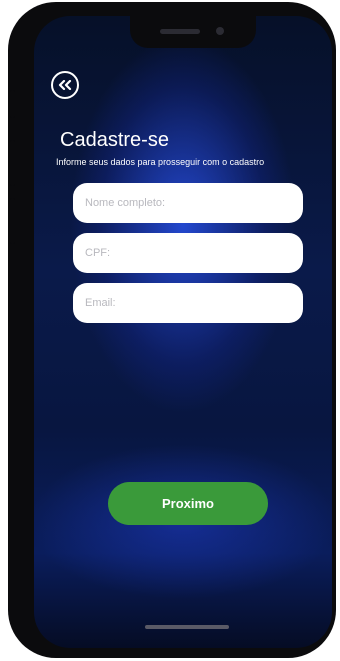 The height and width of the screenshot is (661, 340). Describe the element at coordinates (188, 253) in the screenshot. I see `cpf-field` at that location.